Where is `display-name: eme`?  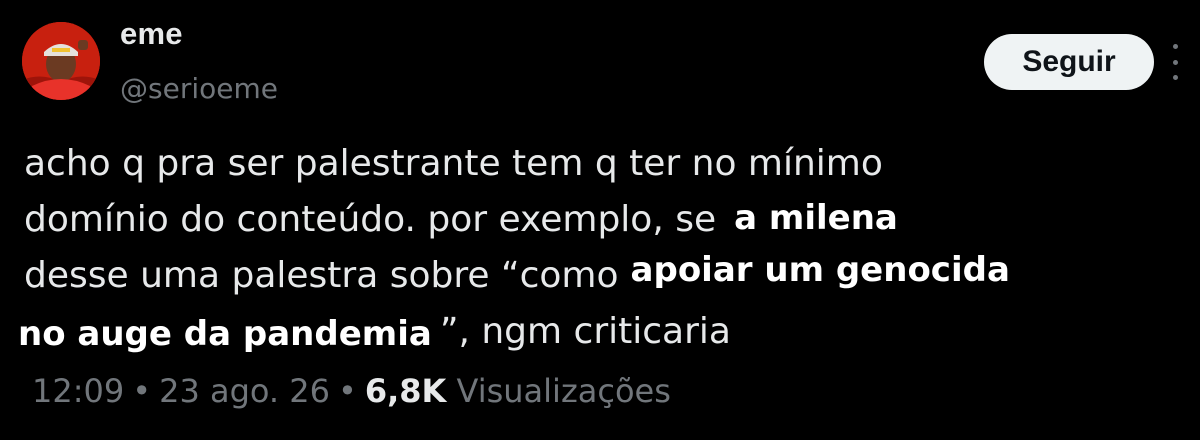
display-name: eme is located at coordinates (151, 34).